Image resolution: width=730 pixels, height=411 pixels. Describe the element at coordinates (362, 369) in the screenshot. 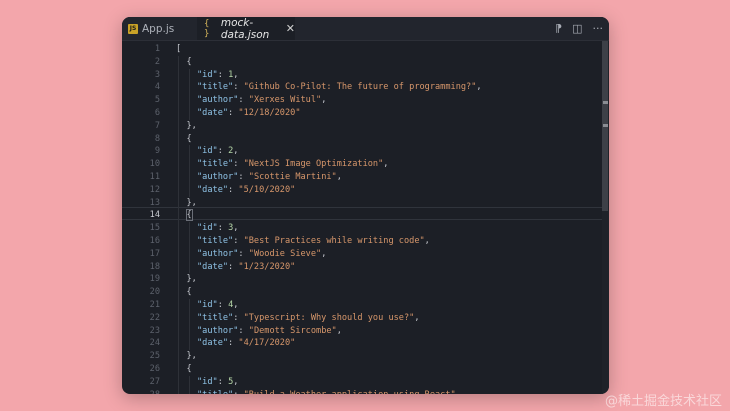

I see `code-line: 26 {` at that location.